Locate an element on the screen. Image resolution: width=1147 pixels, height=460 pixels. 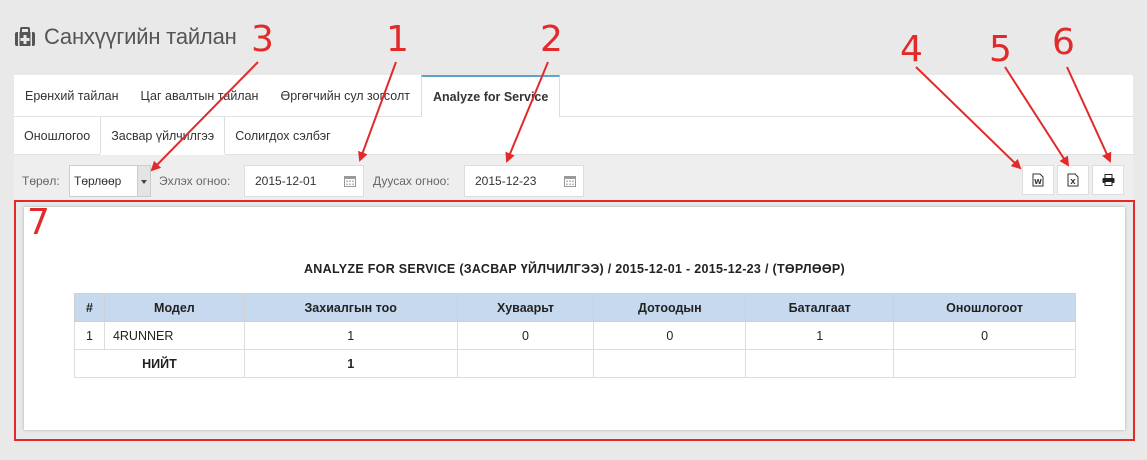
svg-text: W is located at coordinates (1038, 182).